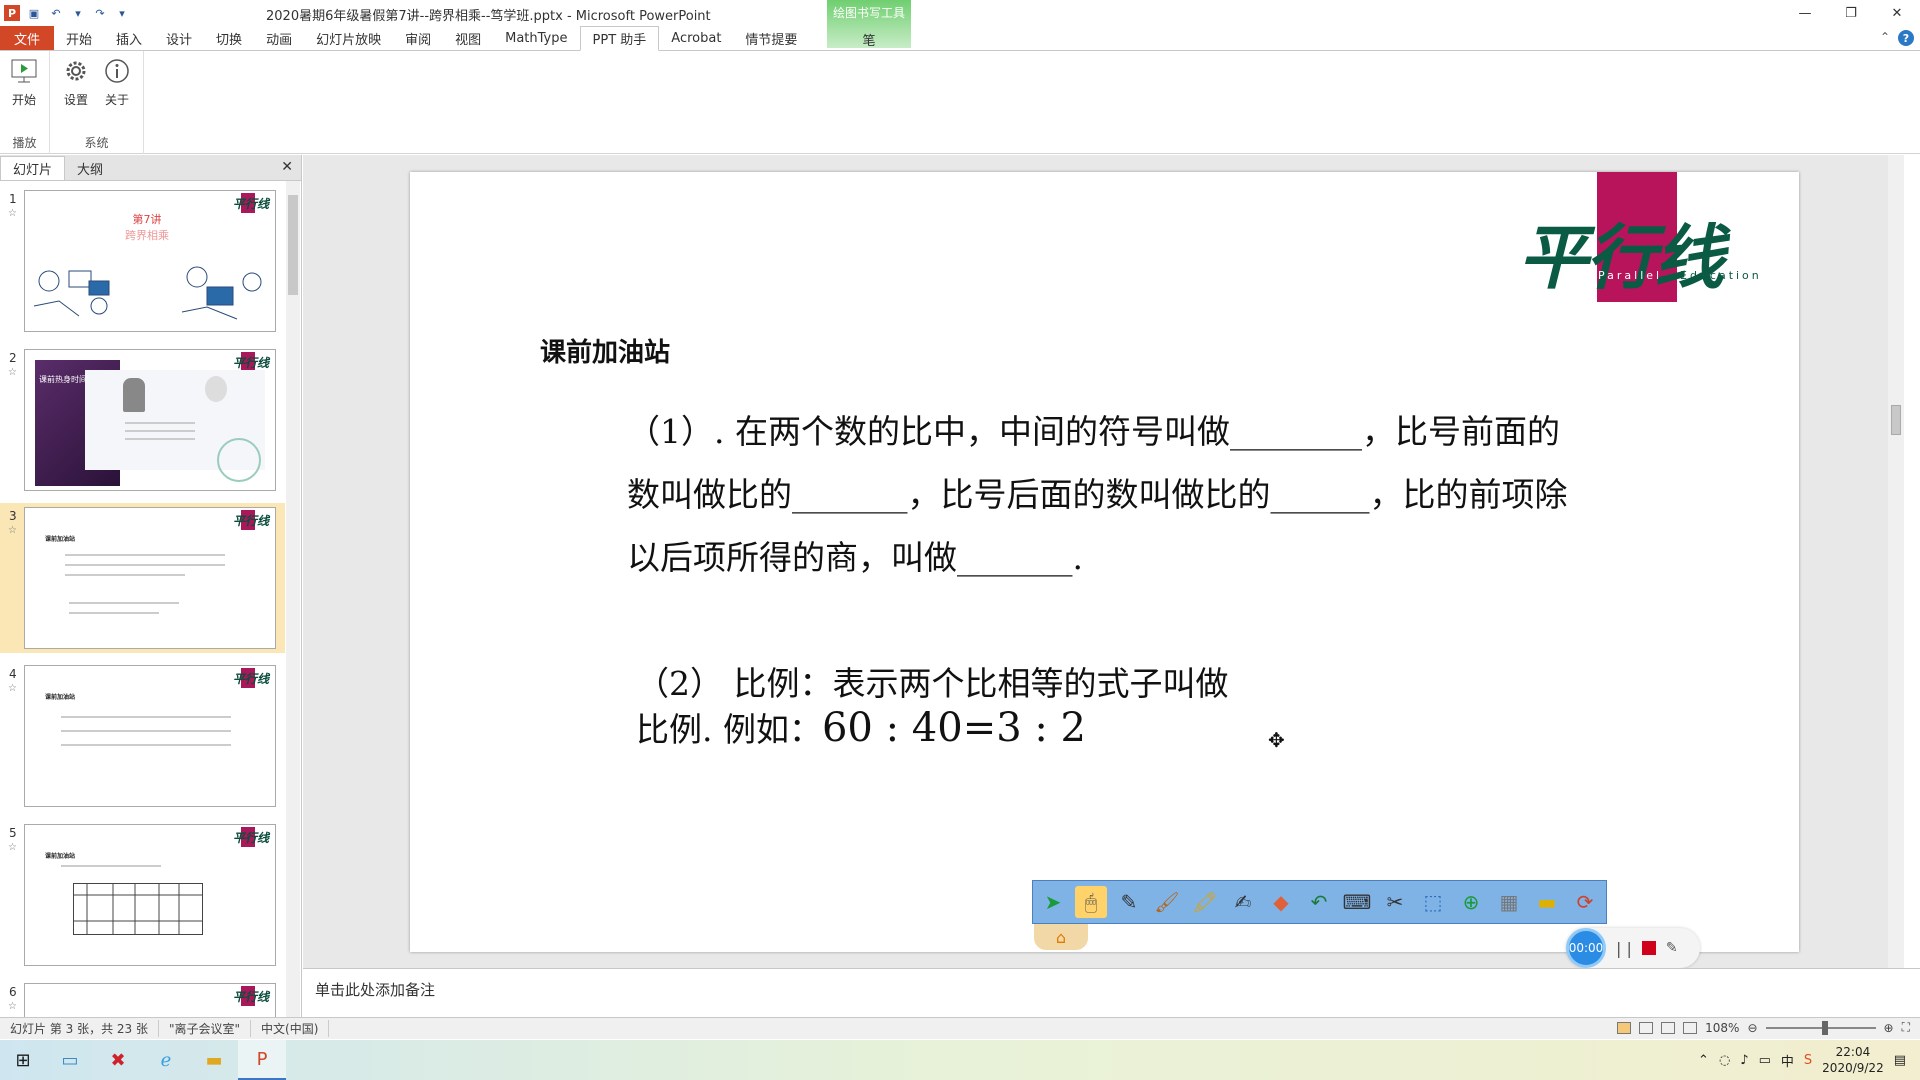  Describe the element at coordinates (12, 13) in the screenshot. I see `powerpoint-app-icon: P` at that location.